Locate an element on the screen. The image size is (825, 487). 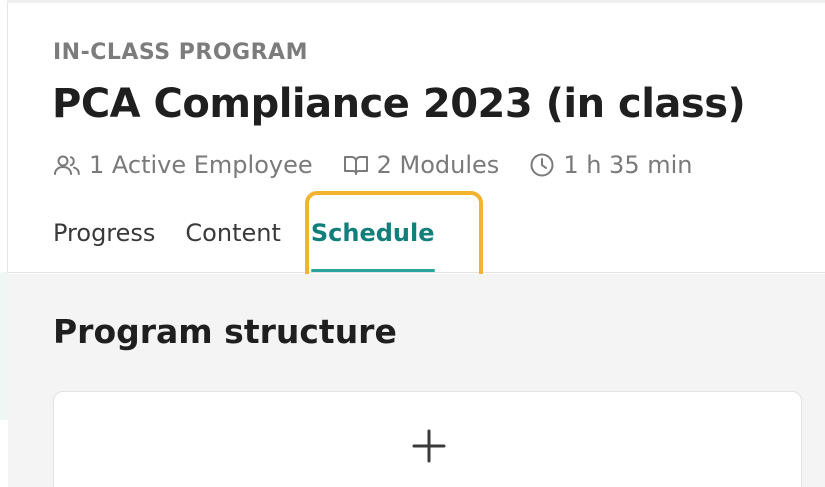
section-title: Program structure is located at coordinates (225, 331).